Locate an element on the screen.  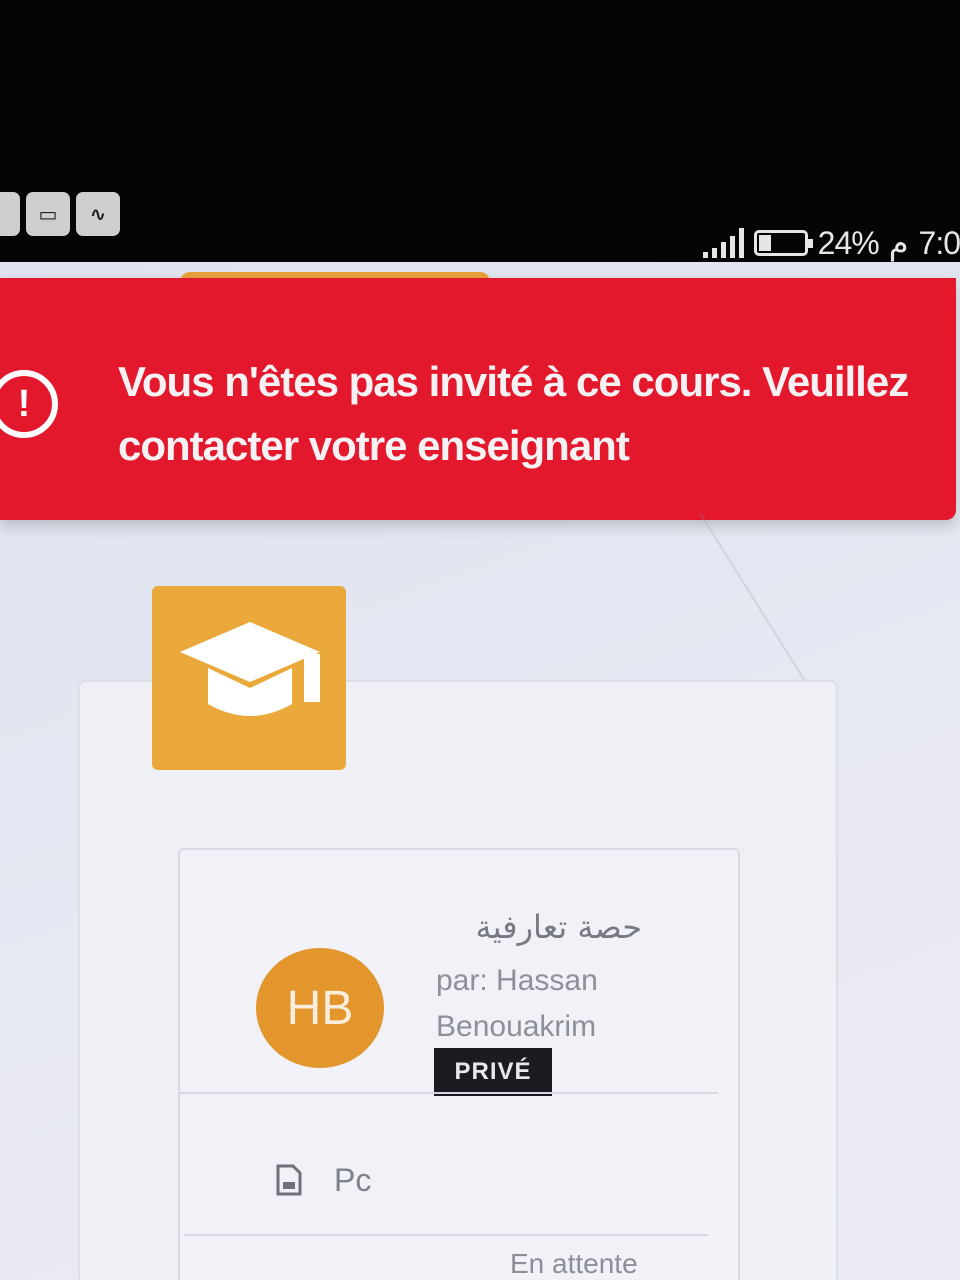
alert-icon: ! is located at coordinates (29, 404).